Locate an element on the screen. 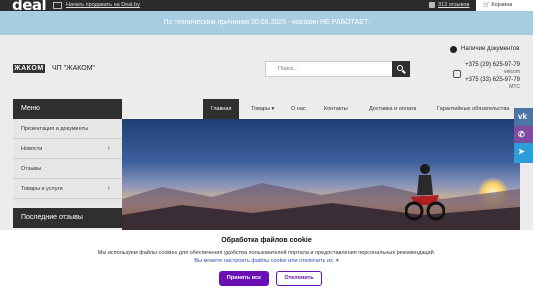 The image size is (533, 300). sidebar-item-products: Товары и услуги › is located at coordinates (67, 189).